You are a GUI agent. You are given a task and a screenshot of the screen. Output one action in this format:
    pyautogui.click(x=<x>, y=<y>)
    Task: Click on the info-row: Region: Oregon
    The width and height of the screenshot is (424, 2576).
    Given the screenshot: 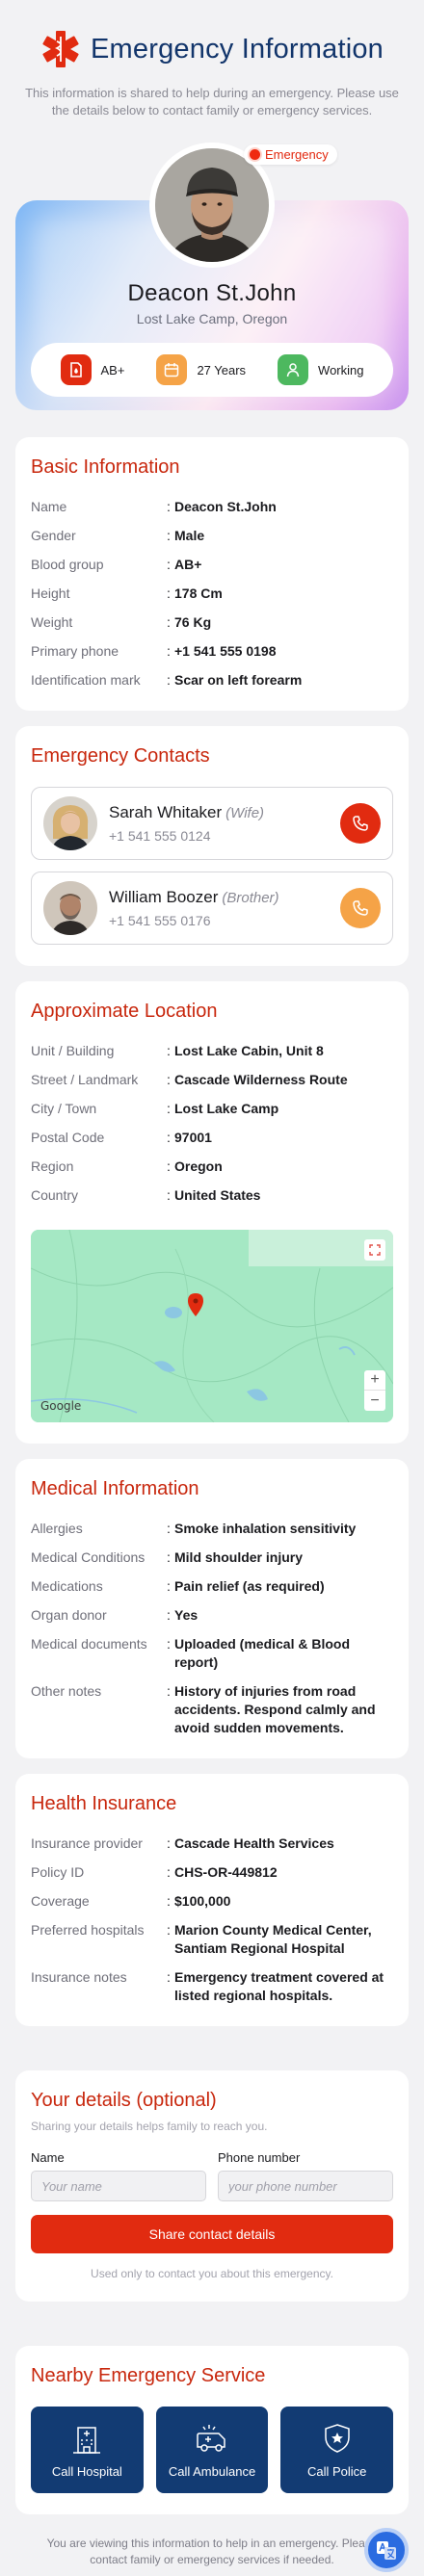 What is the action you would take?
    pyautogui.click(x=212, y=1167)
    